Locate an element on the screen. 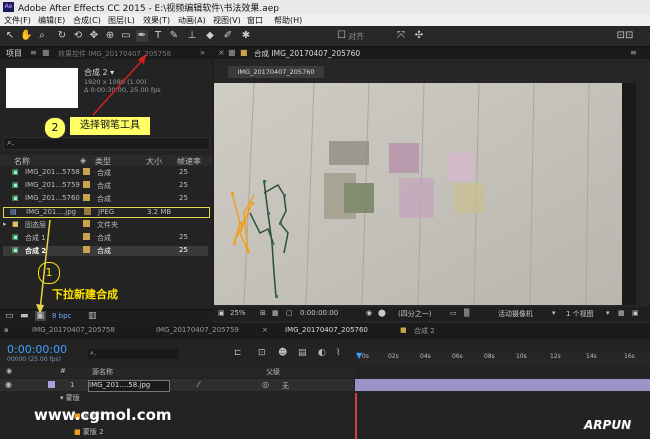 The width and height of the screenshot is (650, 439). layer-name: IMG_201....58.jpg is located at coordinates (129, 386).